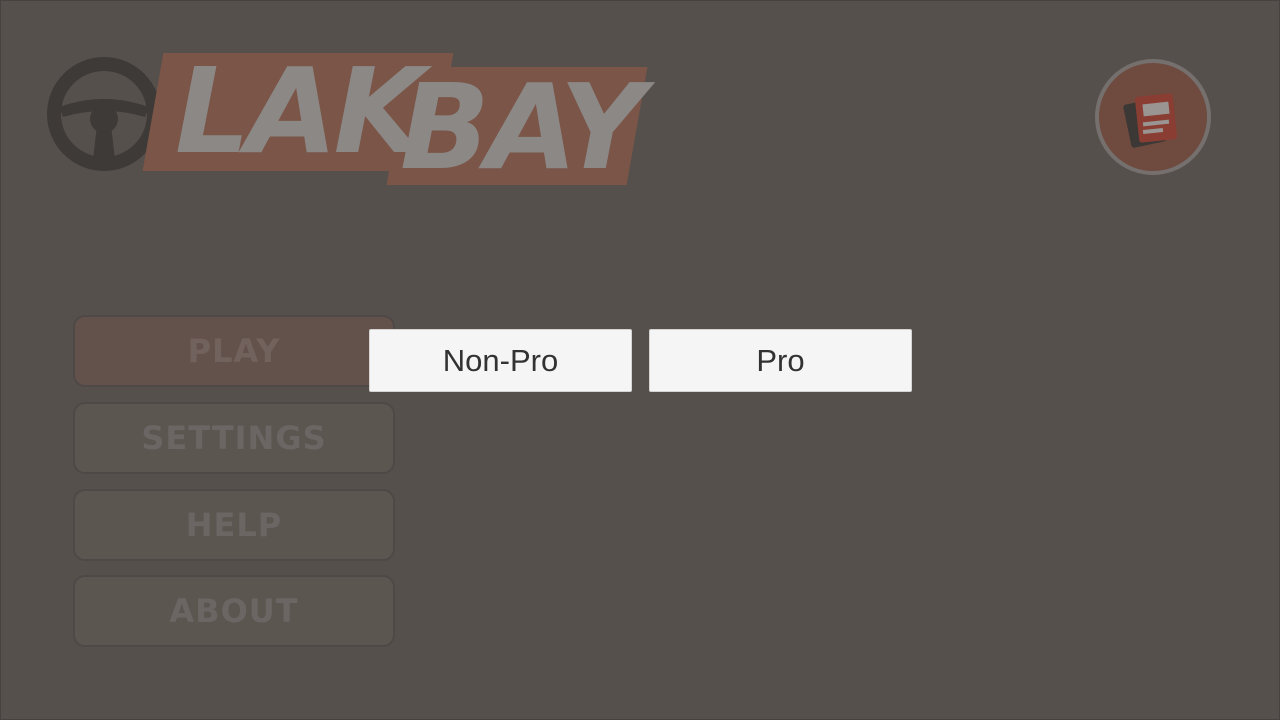 This screenshot has width=1280, height=720. Describe the element at coordinates (1150, 120) in the screenshot. I see `license-cards-icon` at that location.